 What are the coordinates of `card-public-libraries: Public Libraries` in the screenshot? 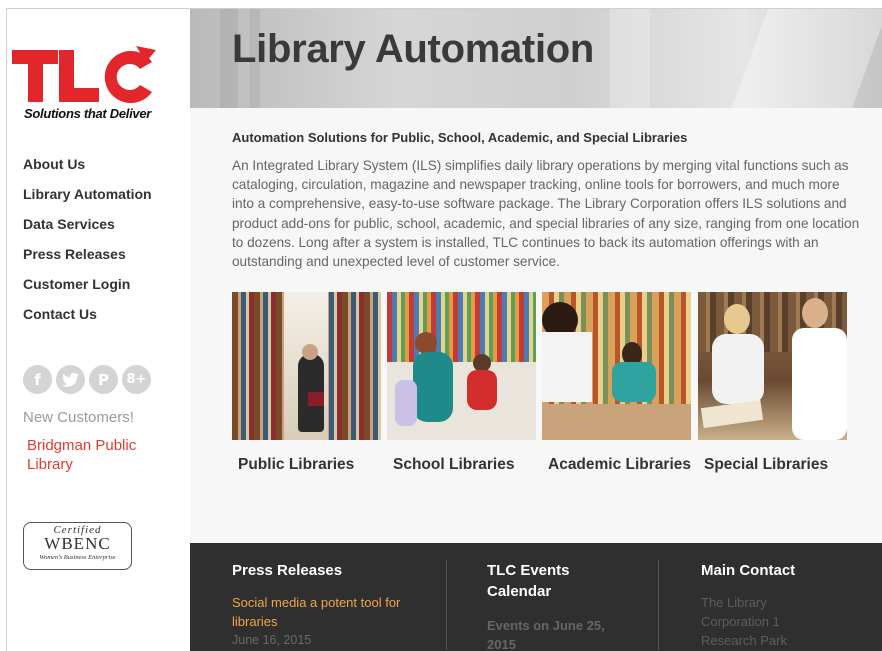 It's located at (306, 385).